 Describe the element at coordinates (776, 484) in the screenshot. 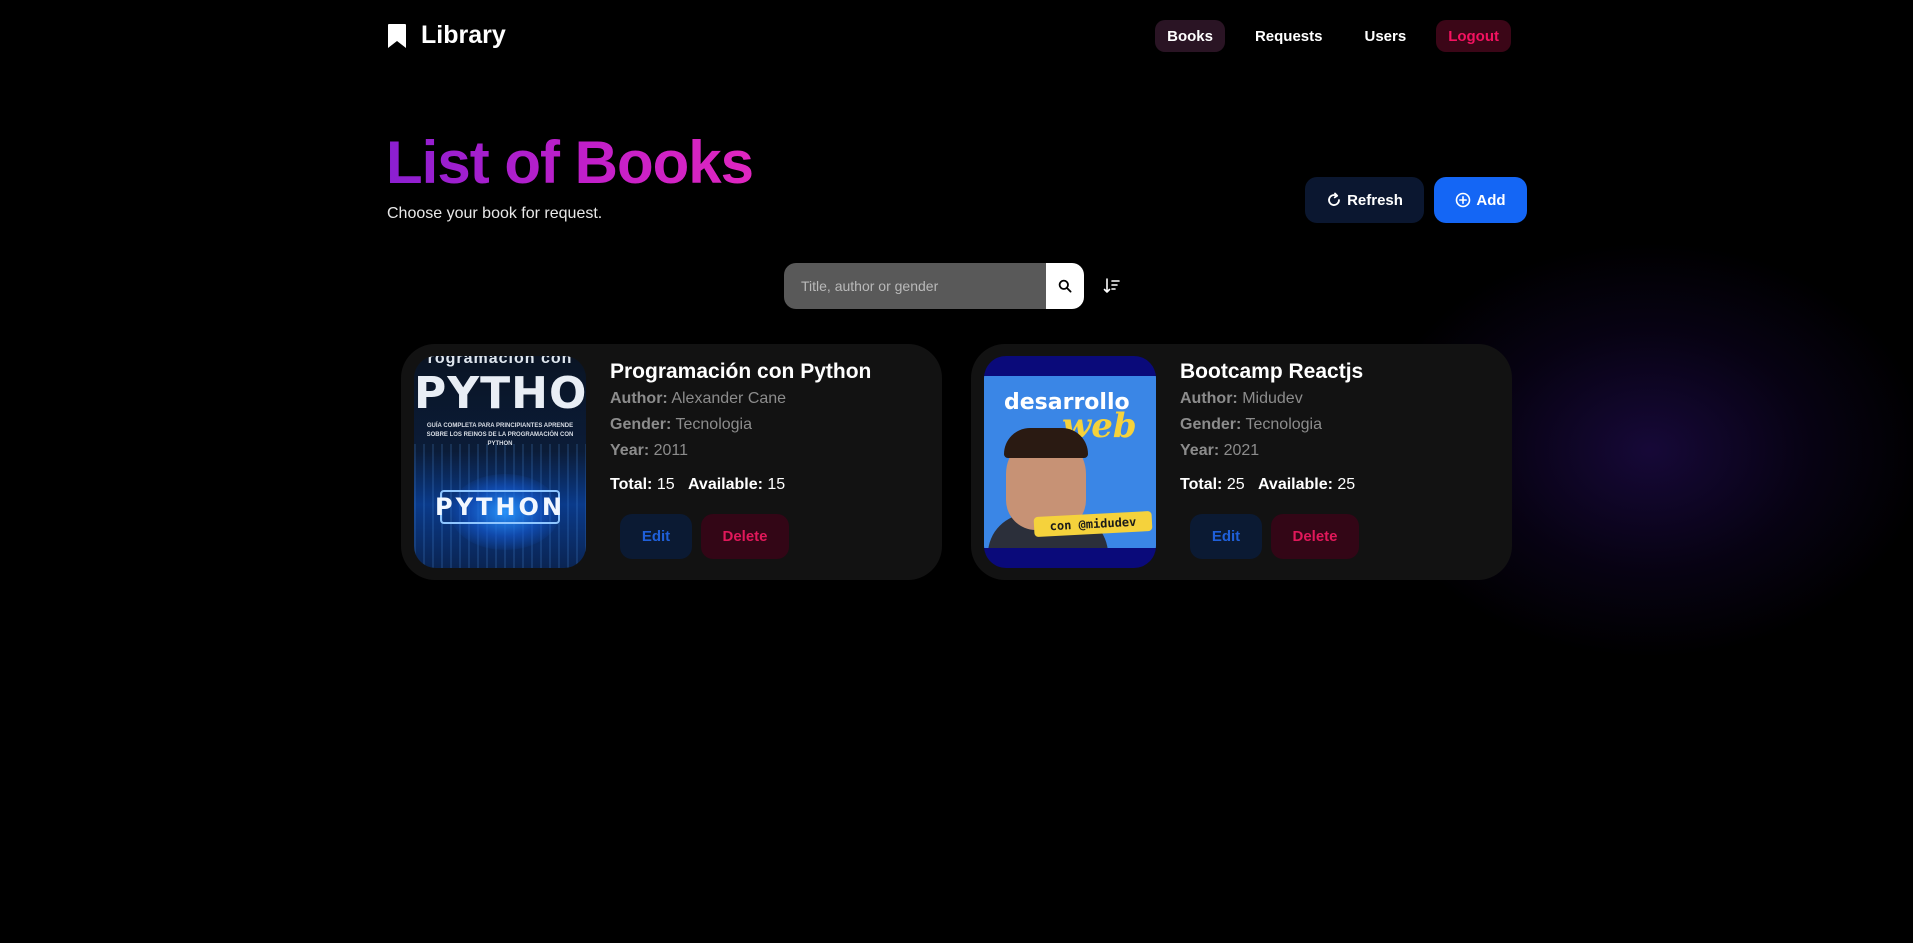

I see `available-value: 15` at that location.